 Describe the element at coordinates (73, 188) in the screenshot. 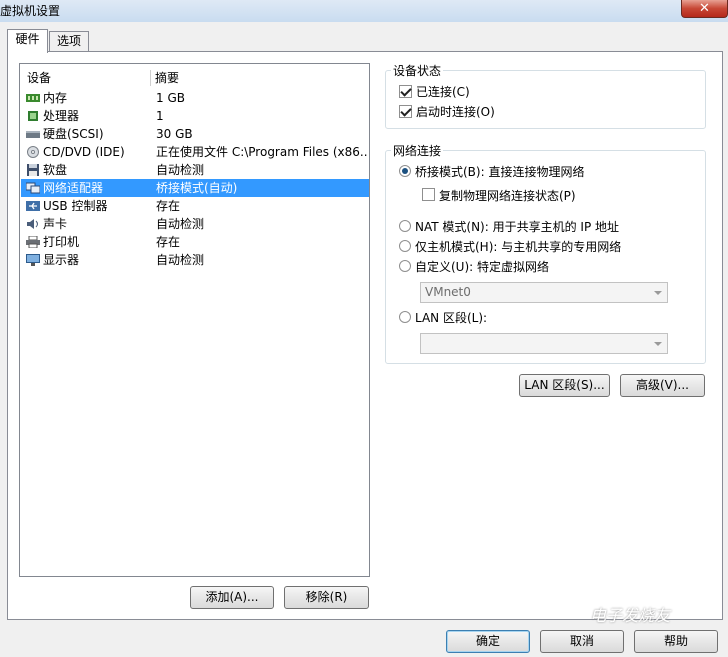

I see `device-name: 网络适配器` at that location.